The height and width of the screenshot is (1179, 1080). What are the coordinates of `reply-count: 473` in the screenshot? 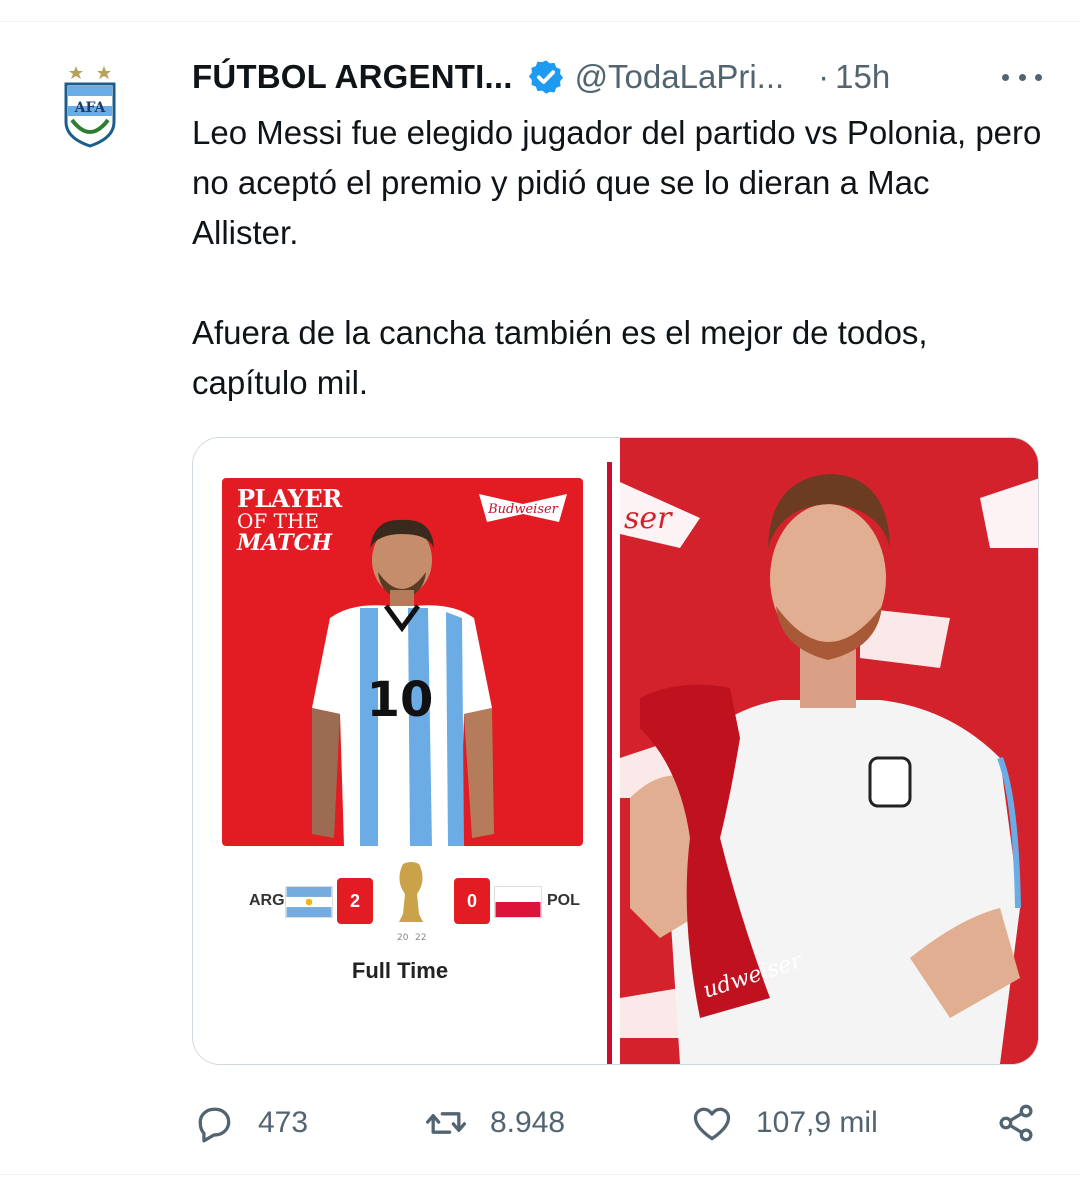 It's located at (283, 1122).